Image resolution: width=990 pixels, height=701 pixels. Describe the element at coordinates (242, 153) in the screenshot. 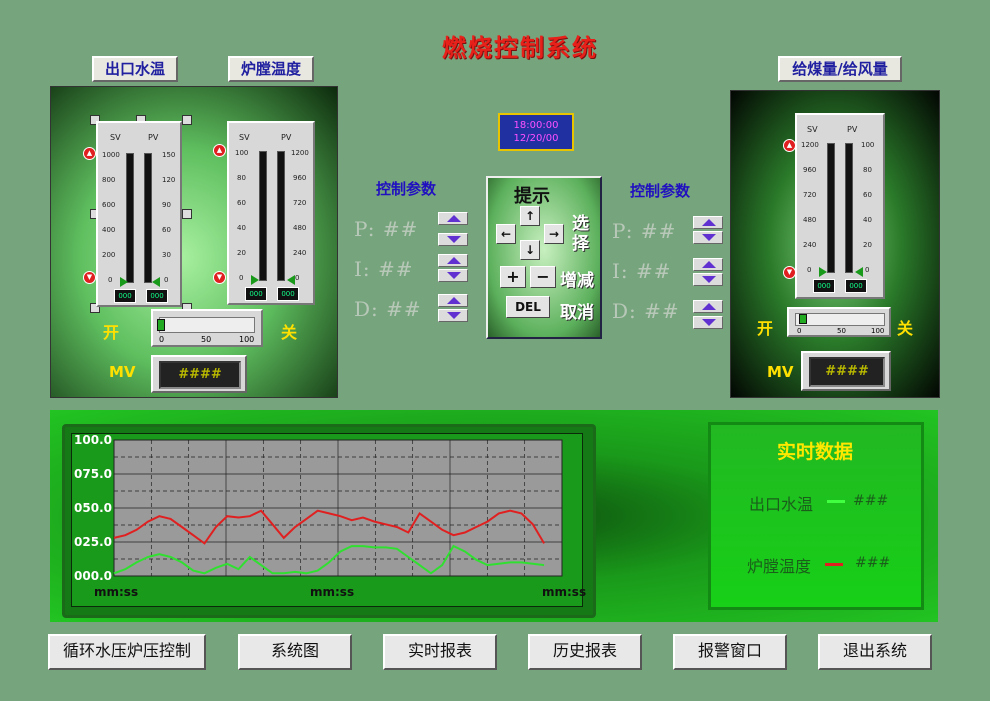

I see `sv-tick: 100` at that location.